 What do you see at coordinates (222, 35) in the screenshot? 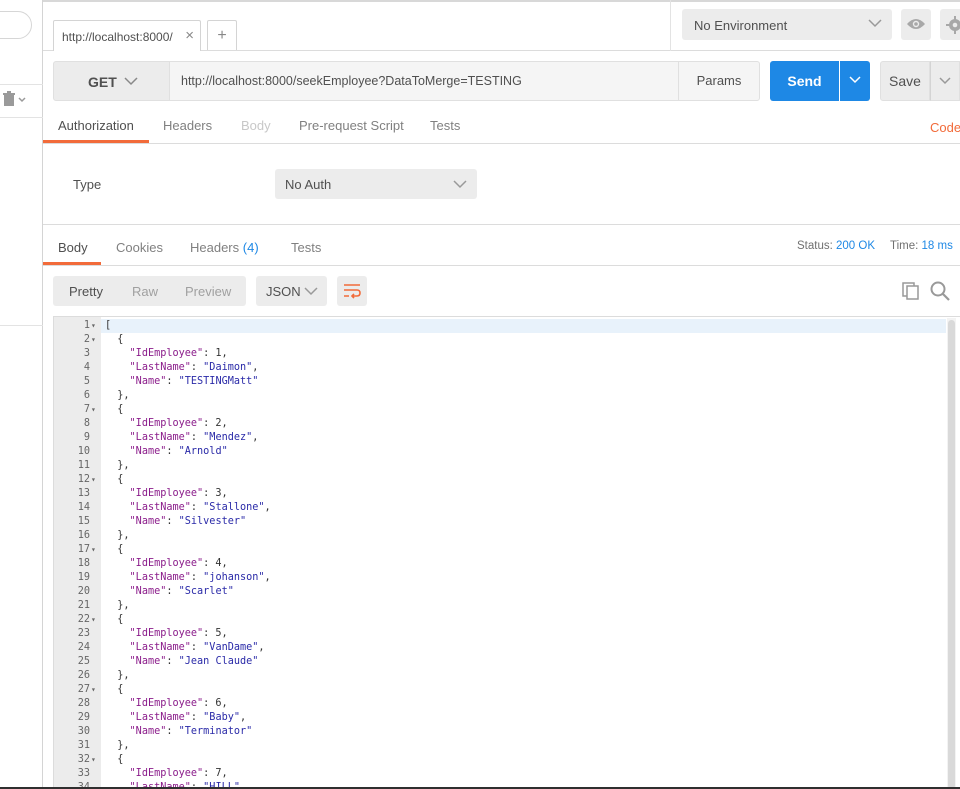
I see `new-tab-button: +` at bounding box center [222, 35].